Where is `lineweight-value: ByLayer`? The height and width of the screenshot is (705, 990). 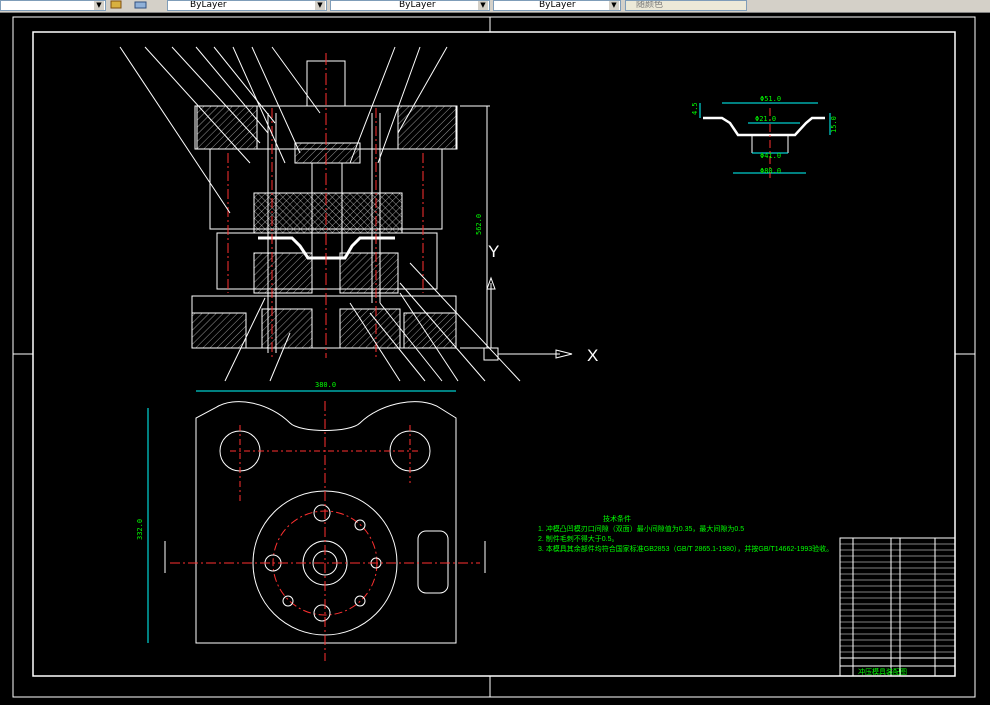 lineweight-value: ByLayer is located at coordinates (557, 5).